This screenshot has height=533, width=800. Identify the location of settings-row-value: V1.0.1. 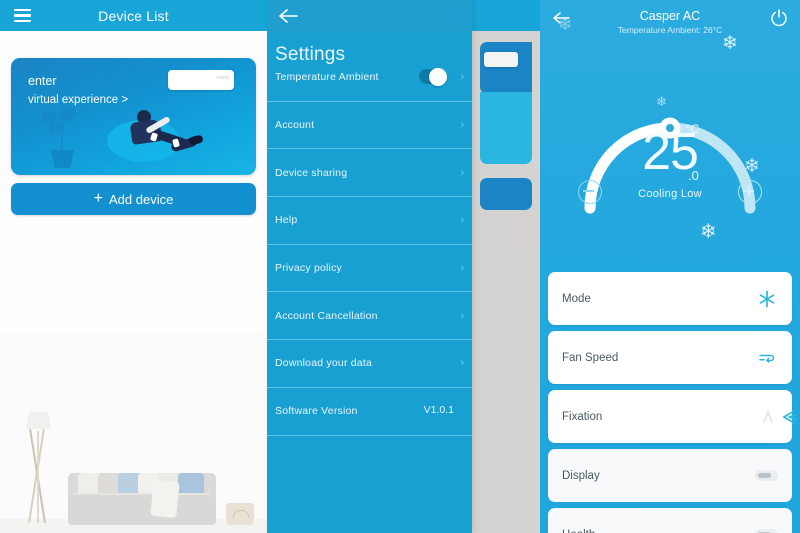
(438, 410).